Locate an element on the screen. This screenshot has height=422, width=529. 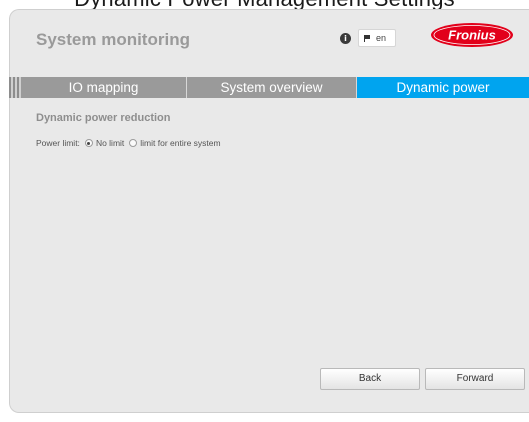
tab-system-overview: System overview is located at coordinates (272, 87).